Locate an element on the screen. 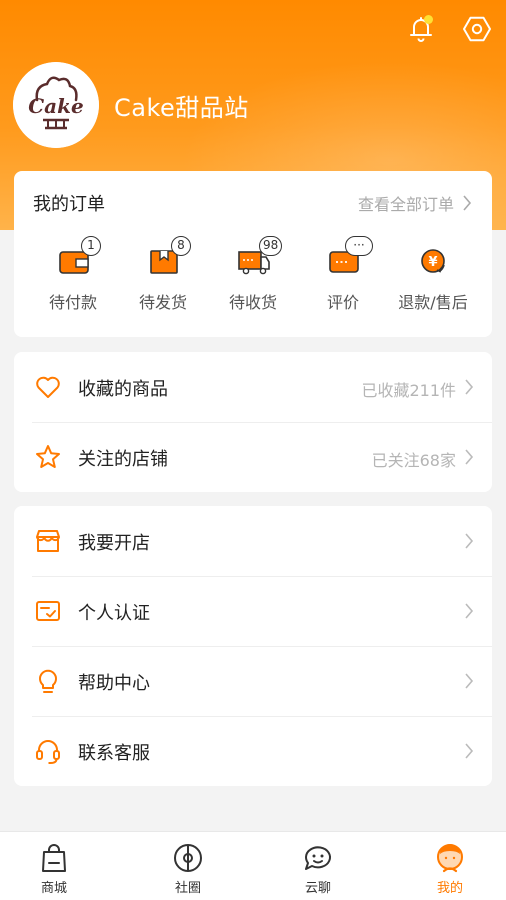 This screenshot has width=506, height=900. tab-label: 商城 is located at coordinates (53, 888).